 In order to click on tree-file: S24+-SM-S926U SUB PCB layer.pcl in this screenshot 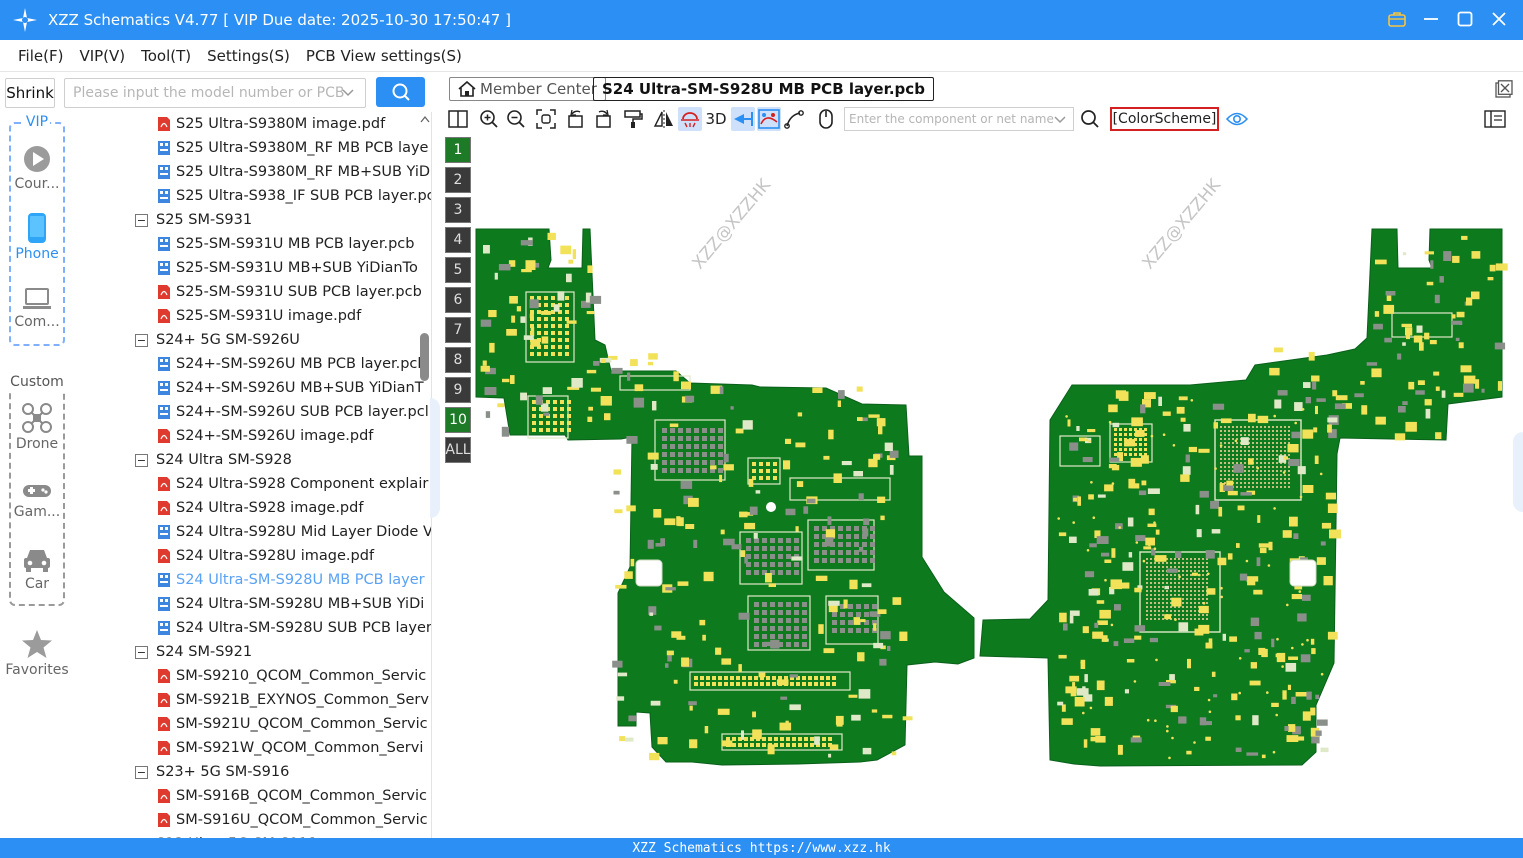, I will do `click(293, 412)`.